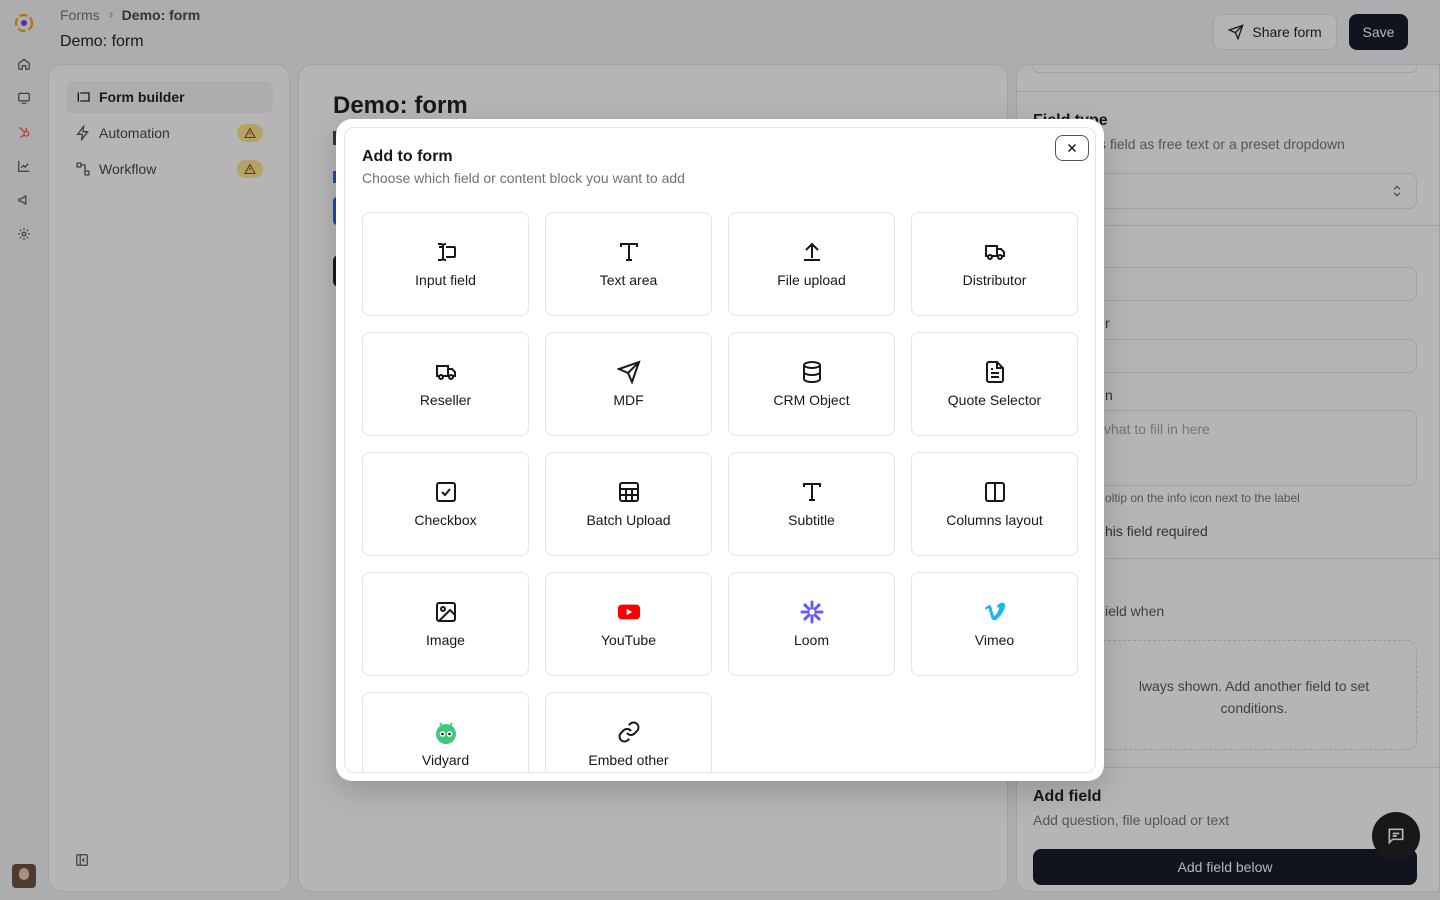 The height and width of the screenshot is (900, 1440). What do you see at coordinates (407, 156) in the screenshot?
I see `modal-title: Add to form` at bounding box center [407, 156].